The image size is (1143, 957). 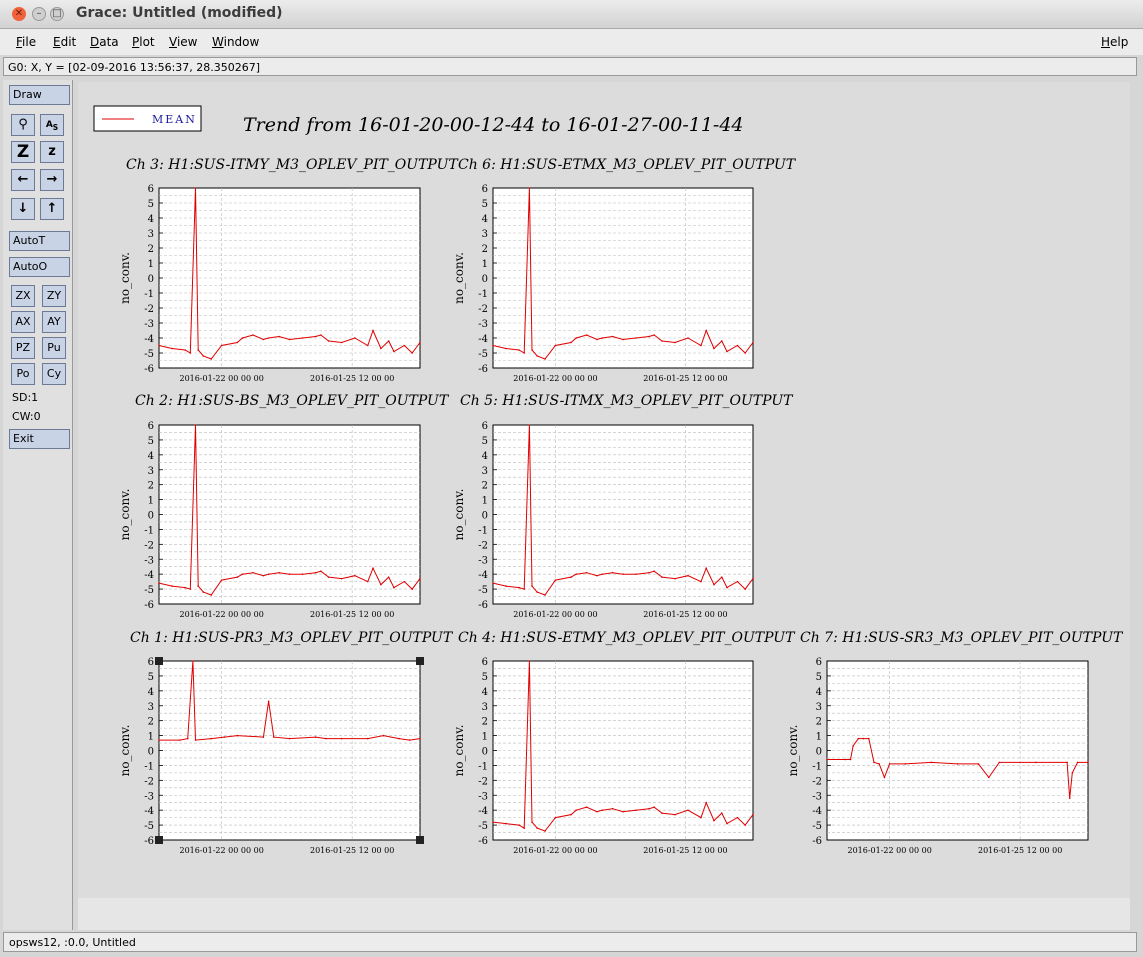 I want to click on zoom-icon: ⚲, so click(x=23, y=125).